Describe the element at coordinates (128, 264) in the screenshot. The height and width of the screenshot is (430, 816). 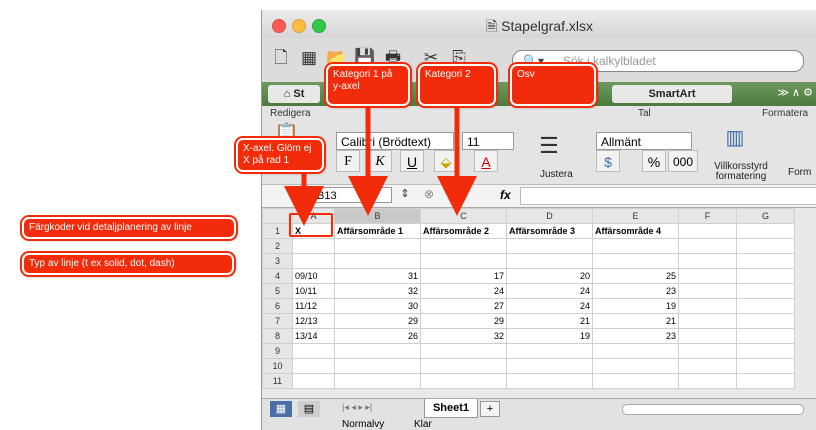
I see `callout-typ: Typ av linje (t ex solid, dot, dash)` at that location.